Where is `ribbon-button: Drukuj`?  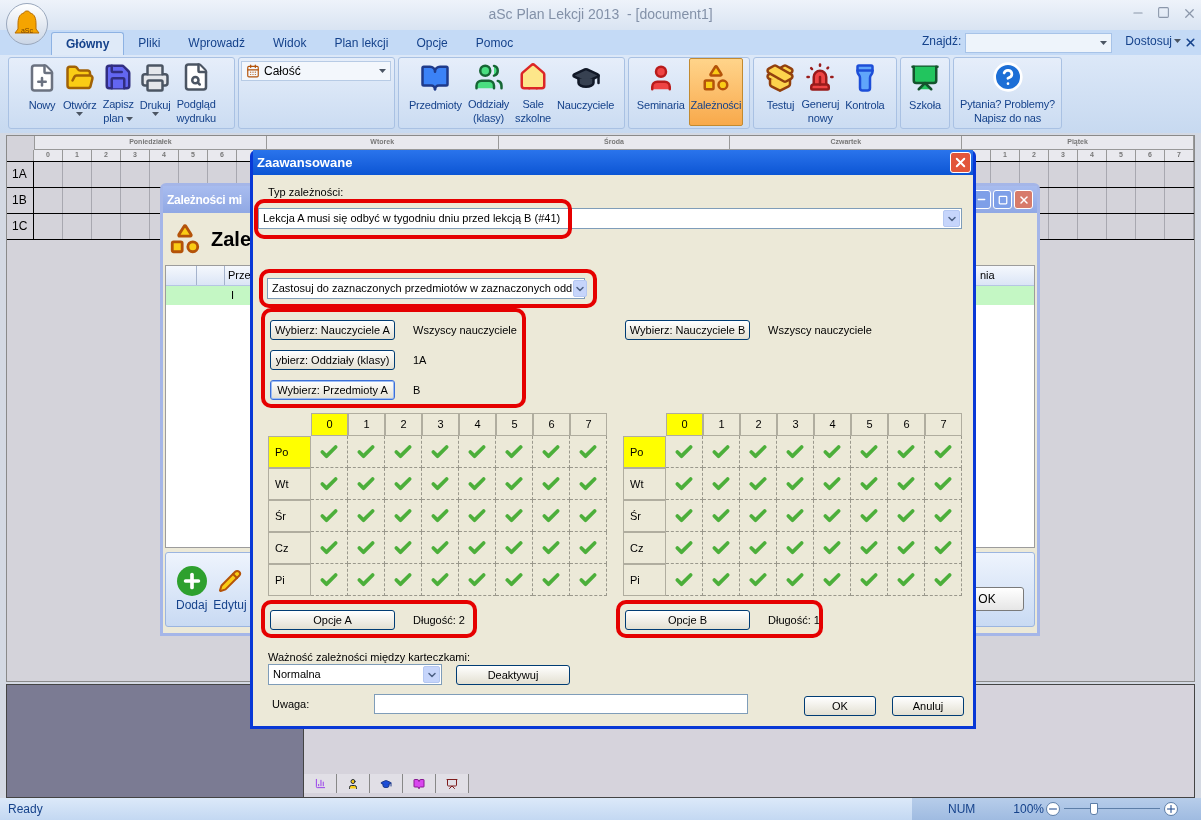 ribbon-button: Drukuj is located at coordinates (155, 91).